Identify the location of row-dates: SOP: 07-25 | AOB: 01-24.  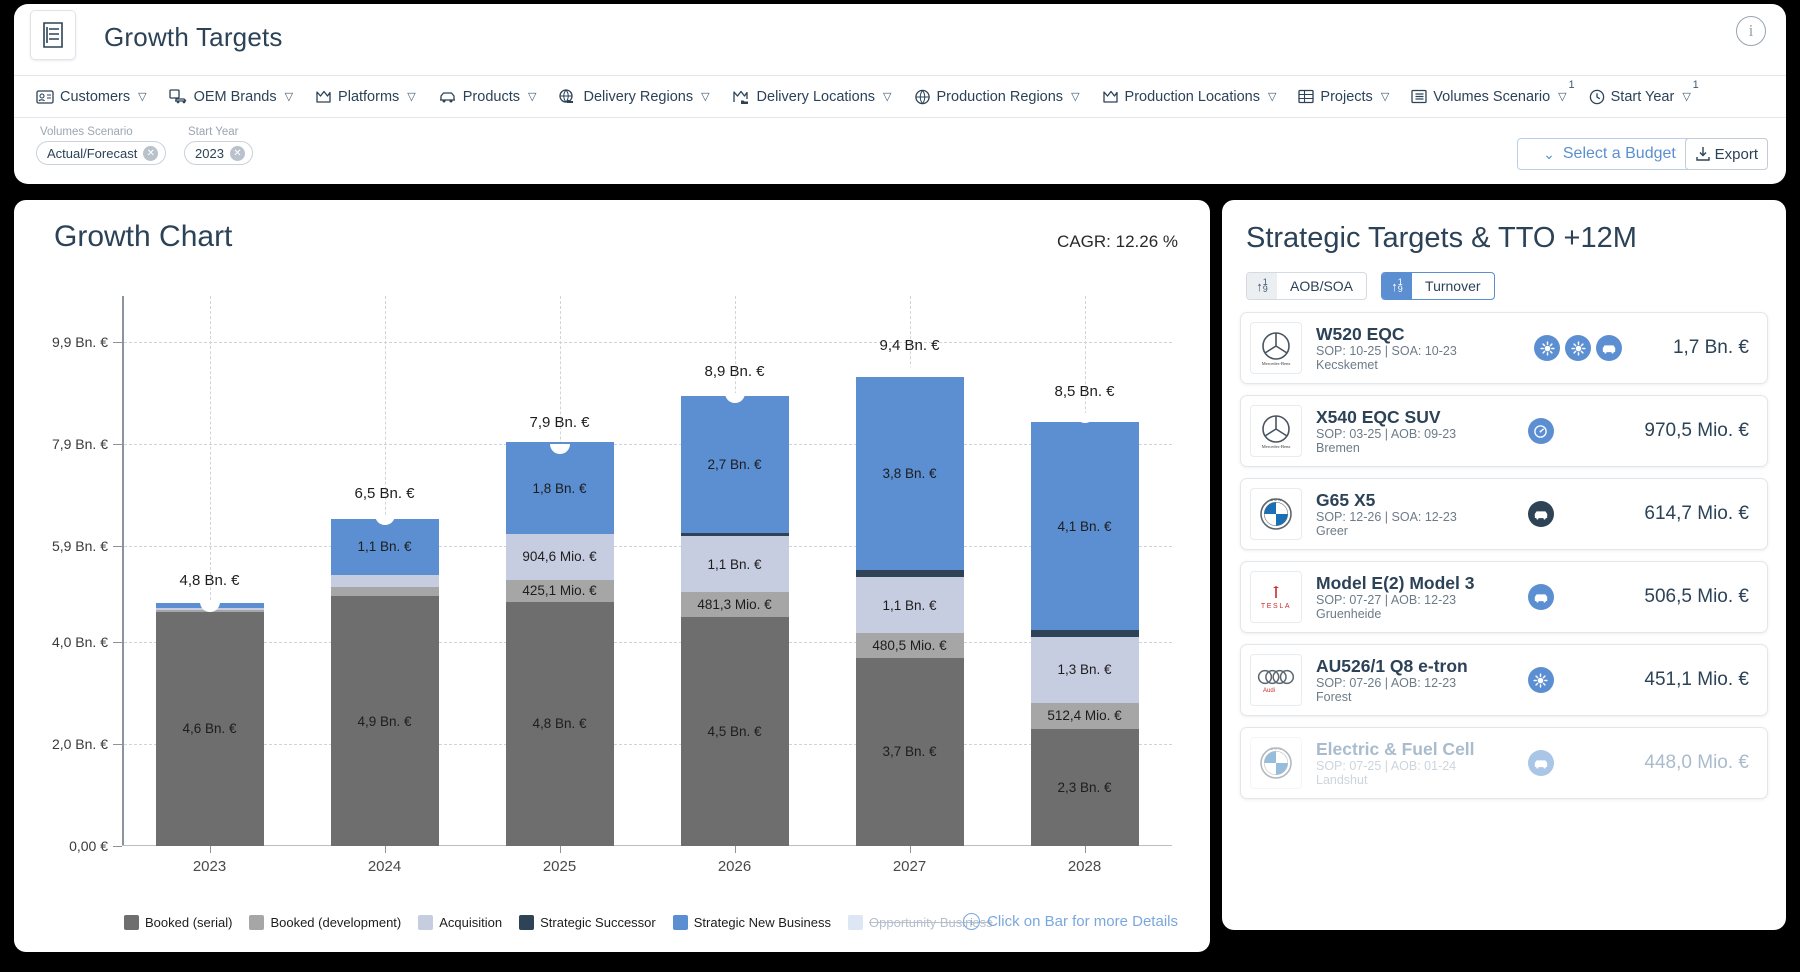
(1386, 765).